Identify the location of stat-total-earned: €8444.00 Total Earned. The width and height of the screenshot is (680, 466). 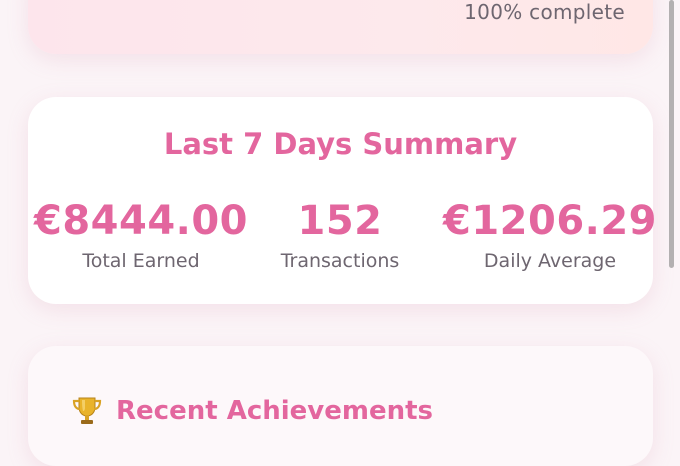
(141, 235).